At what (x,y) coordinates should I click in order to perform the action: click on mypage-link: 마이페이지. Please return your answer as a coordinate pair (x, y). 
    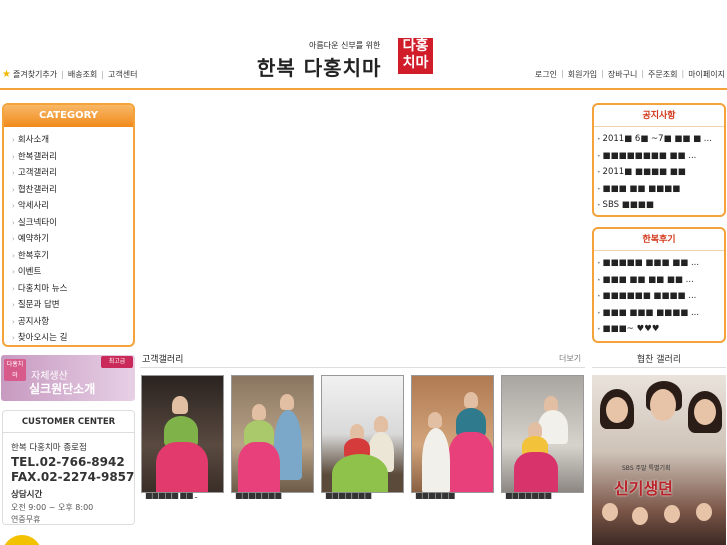
    Looking at the image, I should click on (706, 74).